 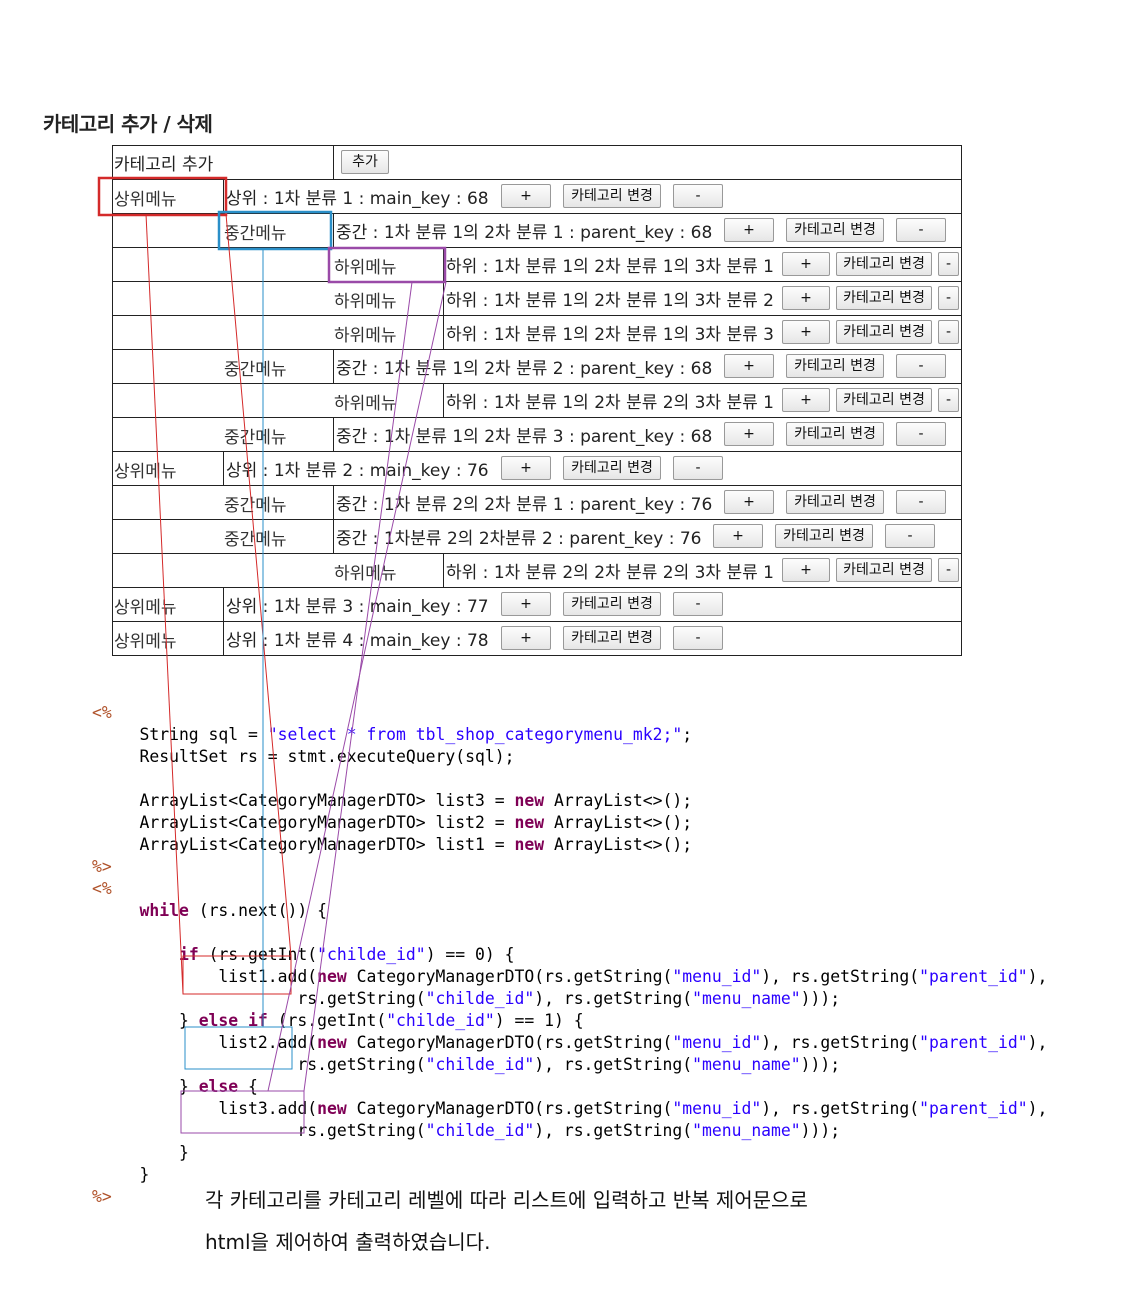 I want to click on description-line-1: 각 카테고리를 카테고리 레벨에 따라 리스트에 입력하고 반복 제어문으로, so click(x=506, y=1200).